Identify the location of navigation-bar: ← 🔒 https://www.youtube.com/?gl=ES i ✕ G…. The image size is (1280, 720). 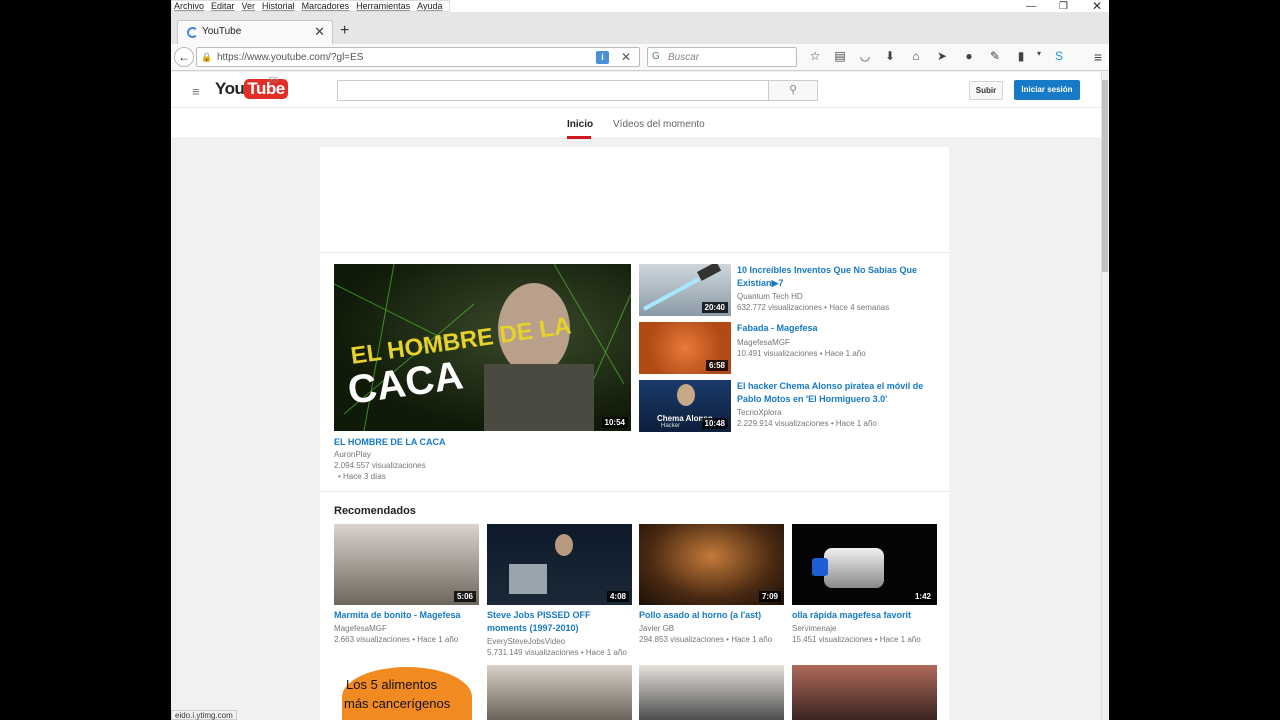
(640, 57).